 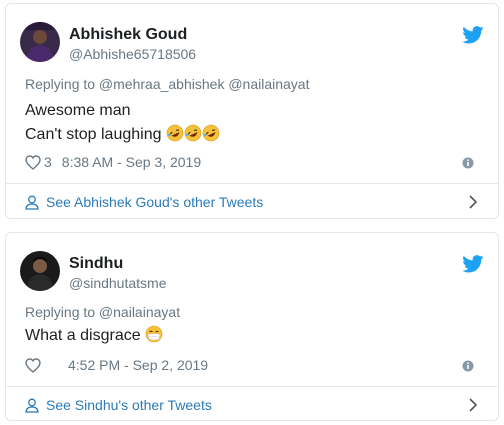 What do you see at coordinates (78, 110) in the screenshot?
I see `tweet-text-line: Awesome man` at bounding box center [78, 110].